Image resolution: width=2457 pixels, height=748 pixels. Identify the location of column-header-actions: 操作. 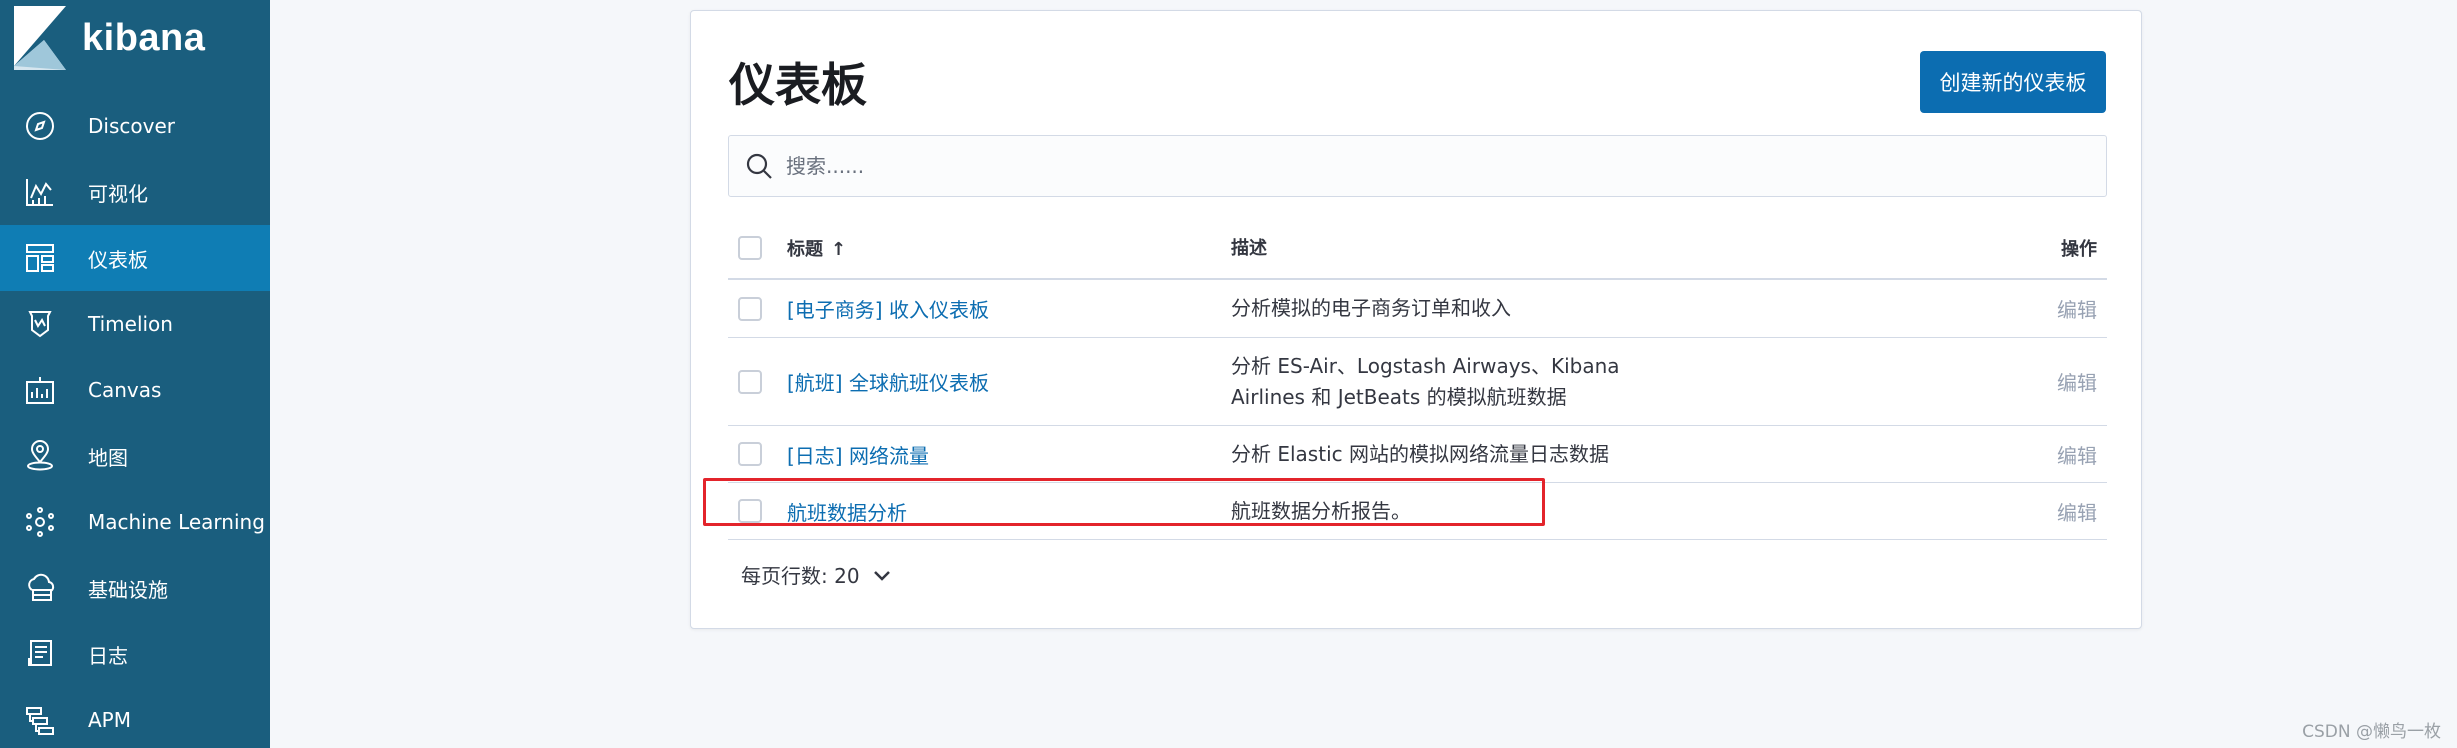
(2079, 249).